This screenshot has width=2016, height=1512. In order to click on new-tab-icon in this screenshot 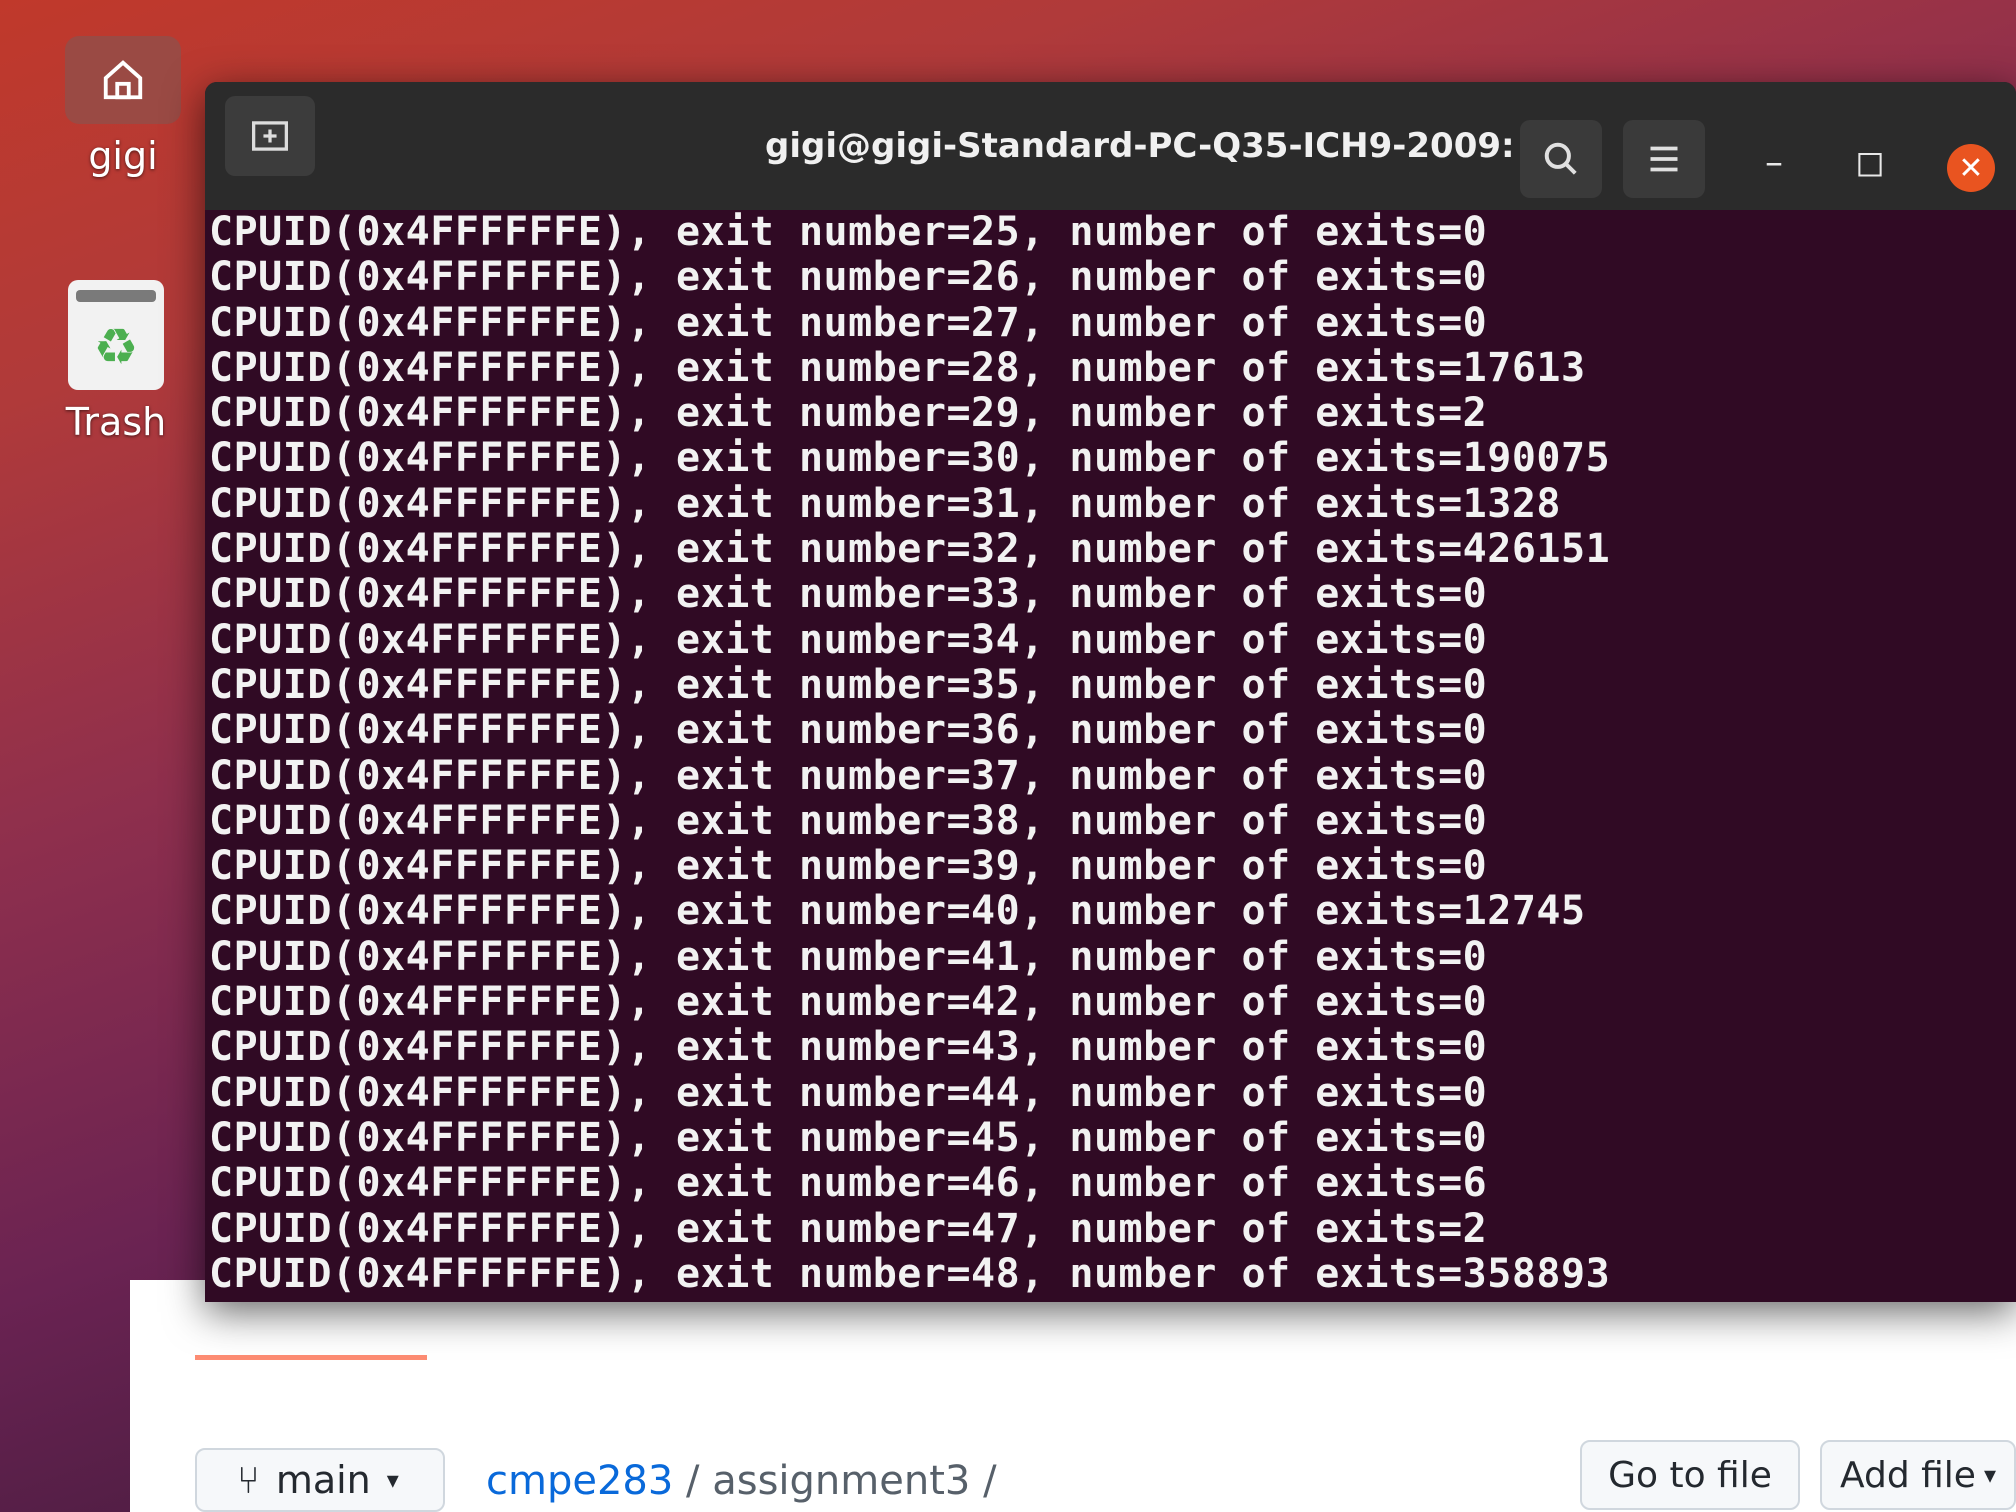, I will do `click(270, 136)`.